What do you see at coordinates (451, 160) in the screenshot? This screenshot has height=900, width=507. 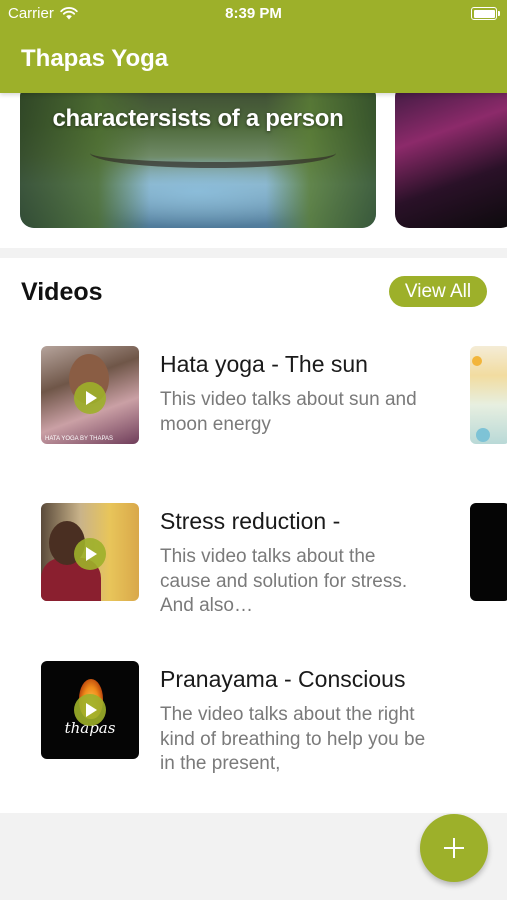 I see `featured-banner-next` at bounding box center [451, 160].